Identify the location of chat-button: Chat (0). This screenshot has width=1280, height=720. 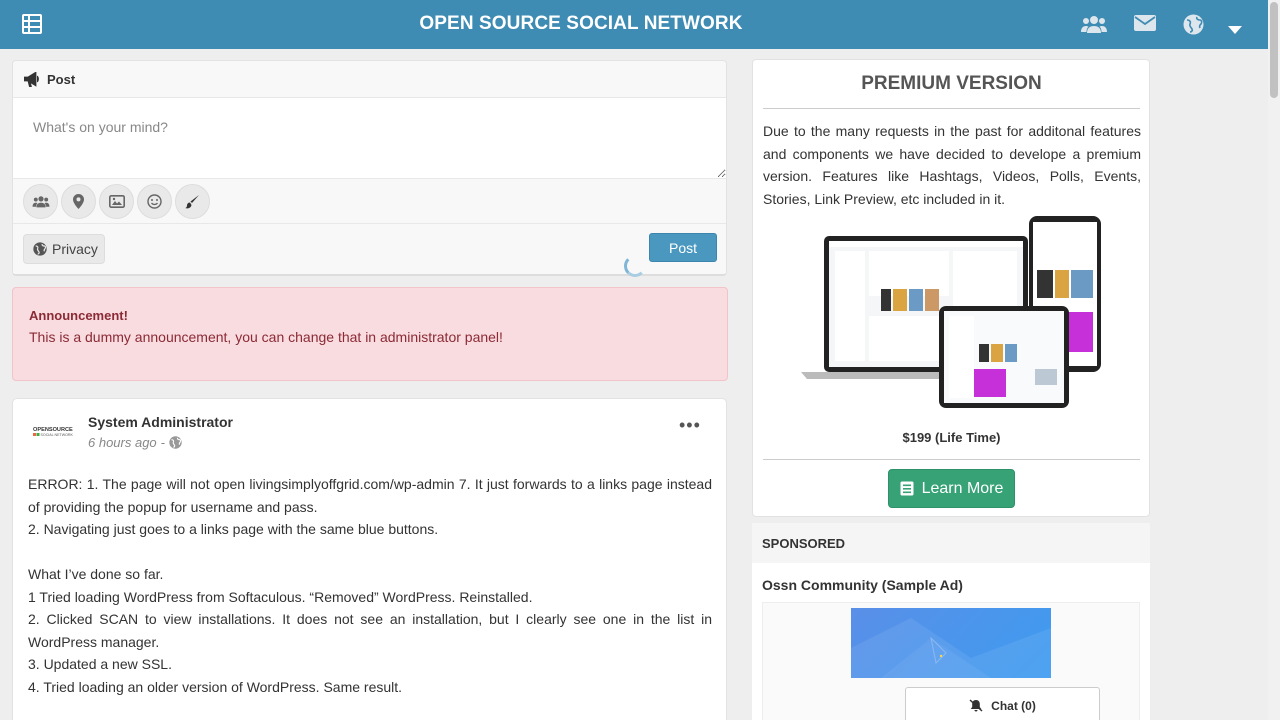
(1002, 703).